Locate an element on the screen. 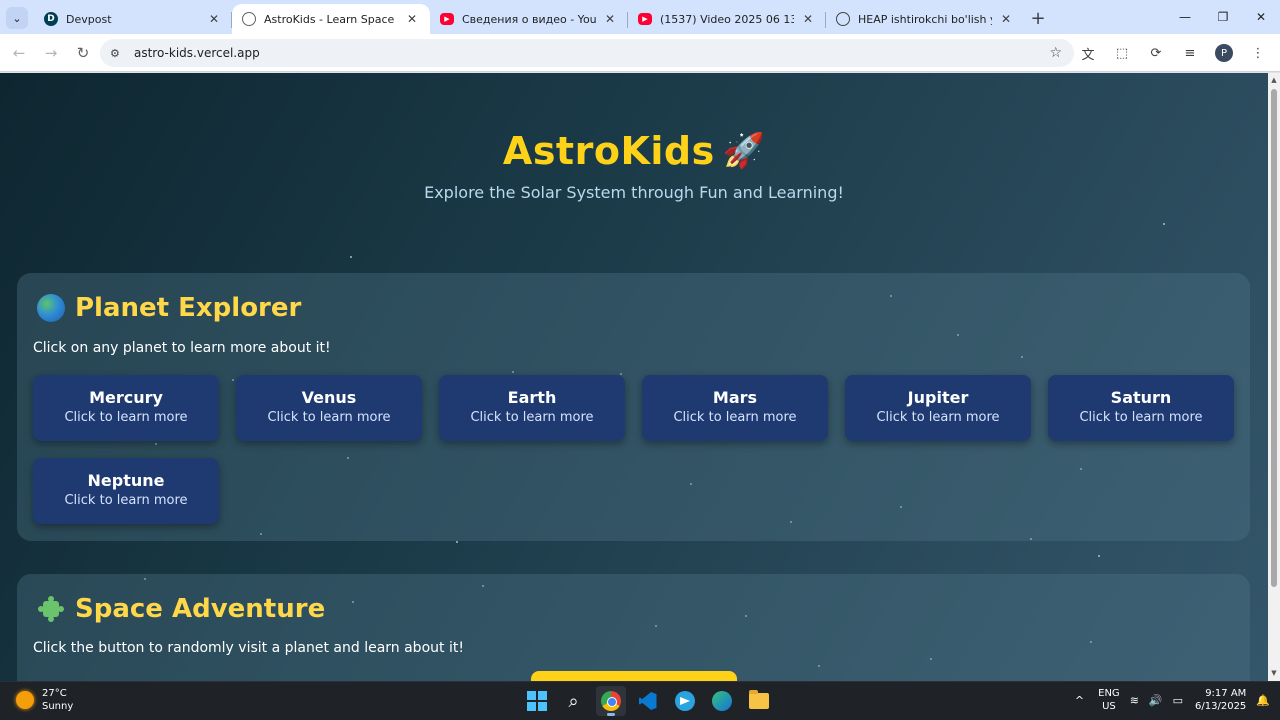 This screenshot has height=720, width=1280. extensions-icon: ⬚ is located at coordinates (1122, 53).